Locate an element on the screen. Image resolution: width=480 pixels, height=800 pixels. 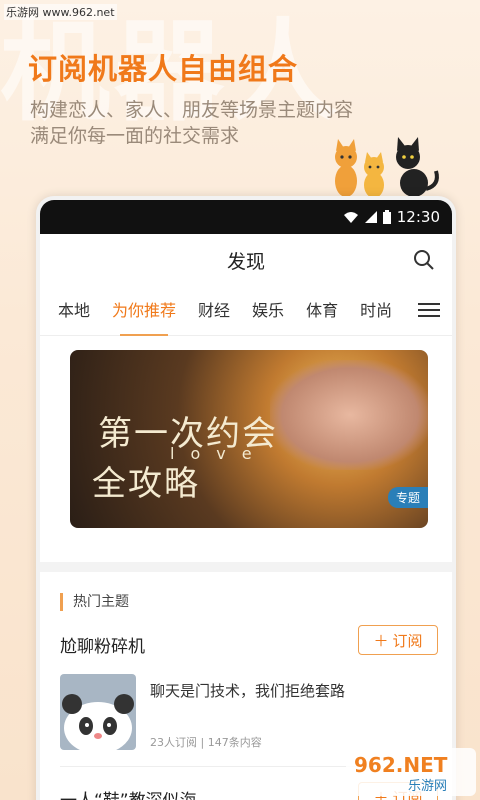
brand-text-bottom: 乐游网 is located at coordinates (427, 786).